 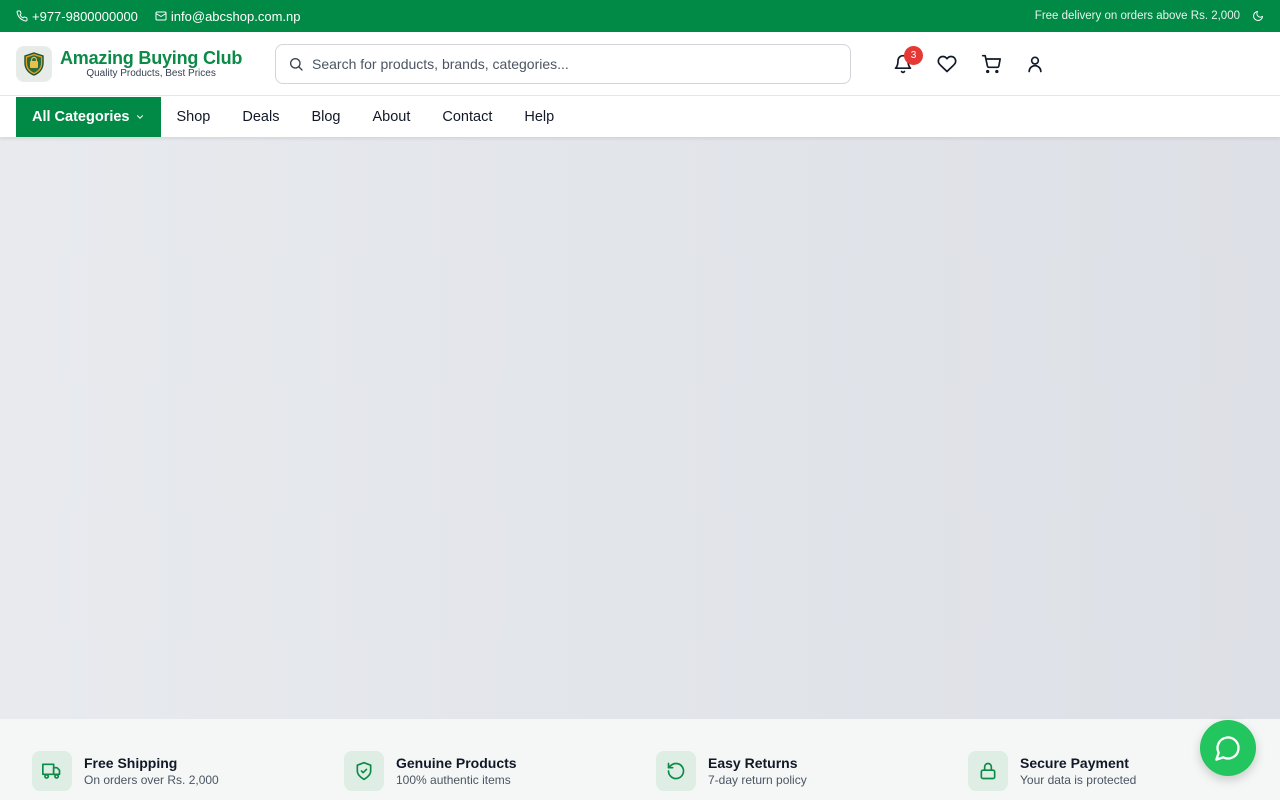 What do you see at coordinates (22, 16) in the screenshot?
I see `phone-icon` at bounding box center [22, 16].